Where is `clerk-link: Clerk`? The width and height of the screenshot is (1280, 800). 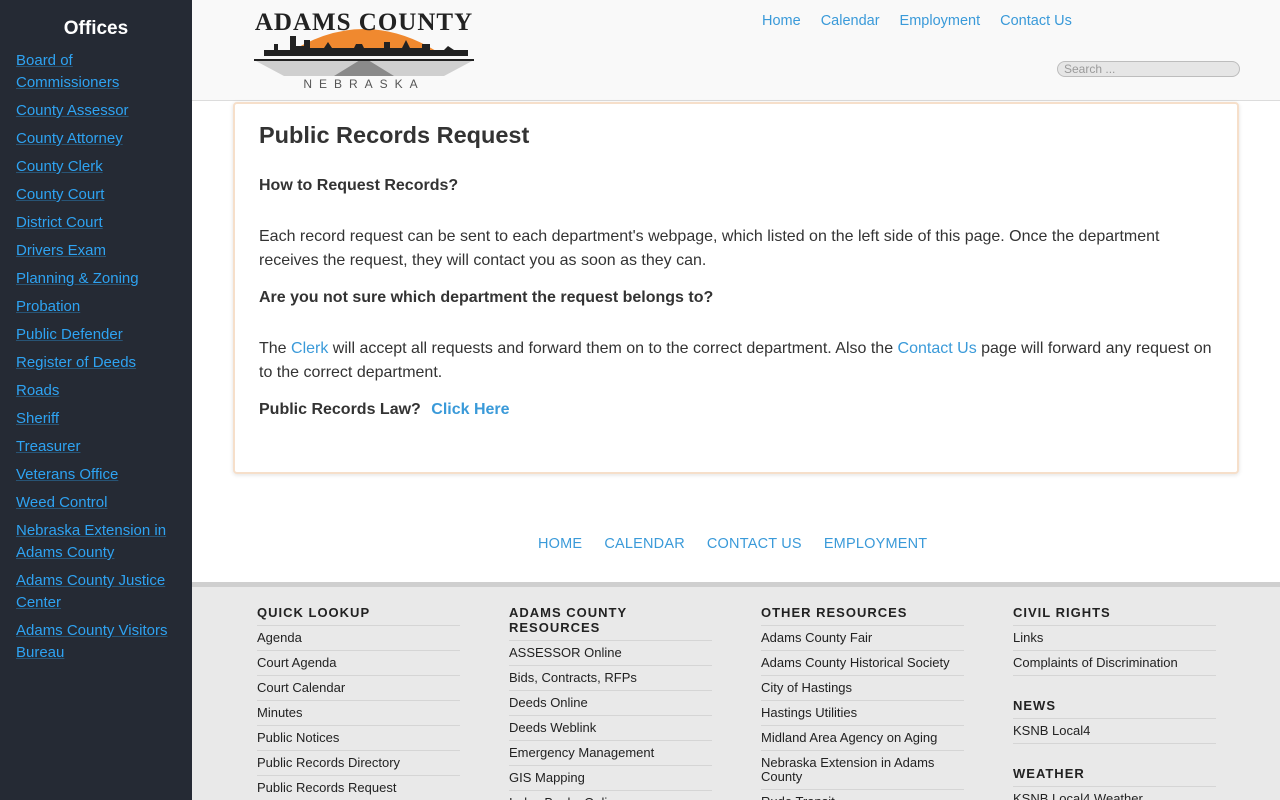 clerk-link: Clerk is located at coordinates (309, 348).